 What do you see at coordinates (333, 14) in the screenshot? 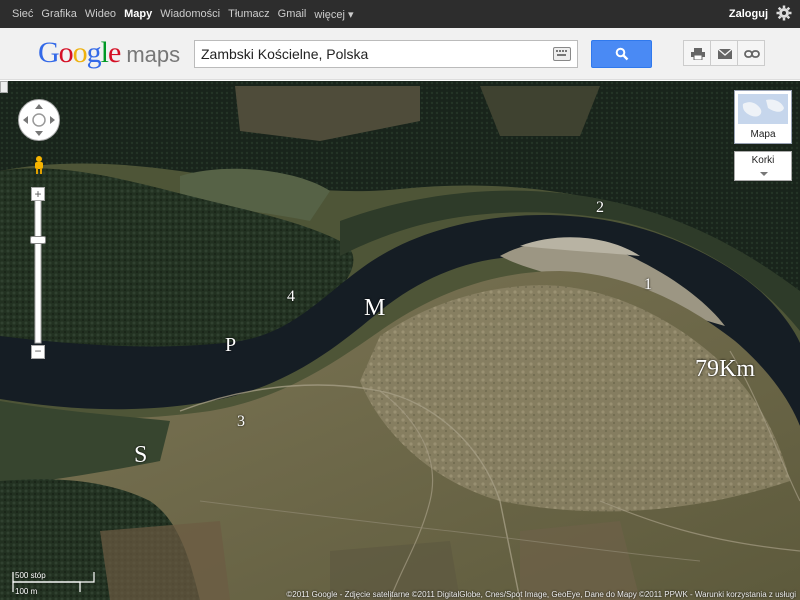
I see `nav-link-wiecej: więcej ▾` at bounding box center [333, 14].